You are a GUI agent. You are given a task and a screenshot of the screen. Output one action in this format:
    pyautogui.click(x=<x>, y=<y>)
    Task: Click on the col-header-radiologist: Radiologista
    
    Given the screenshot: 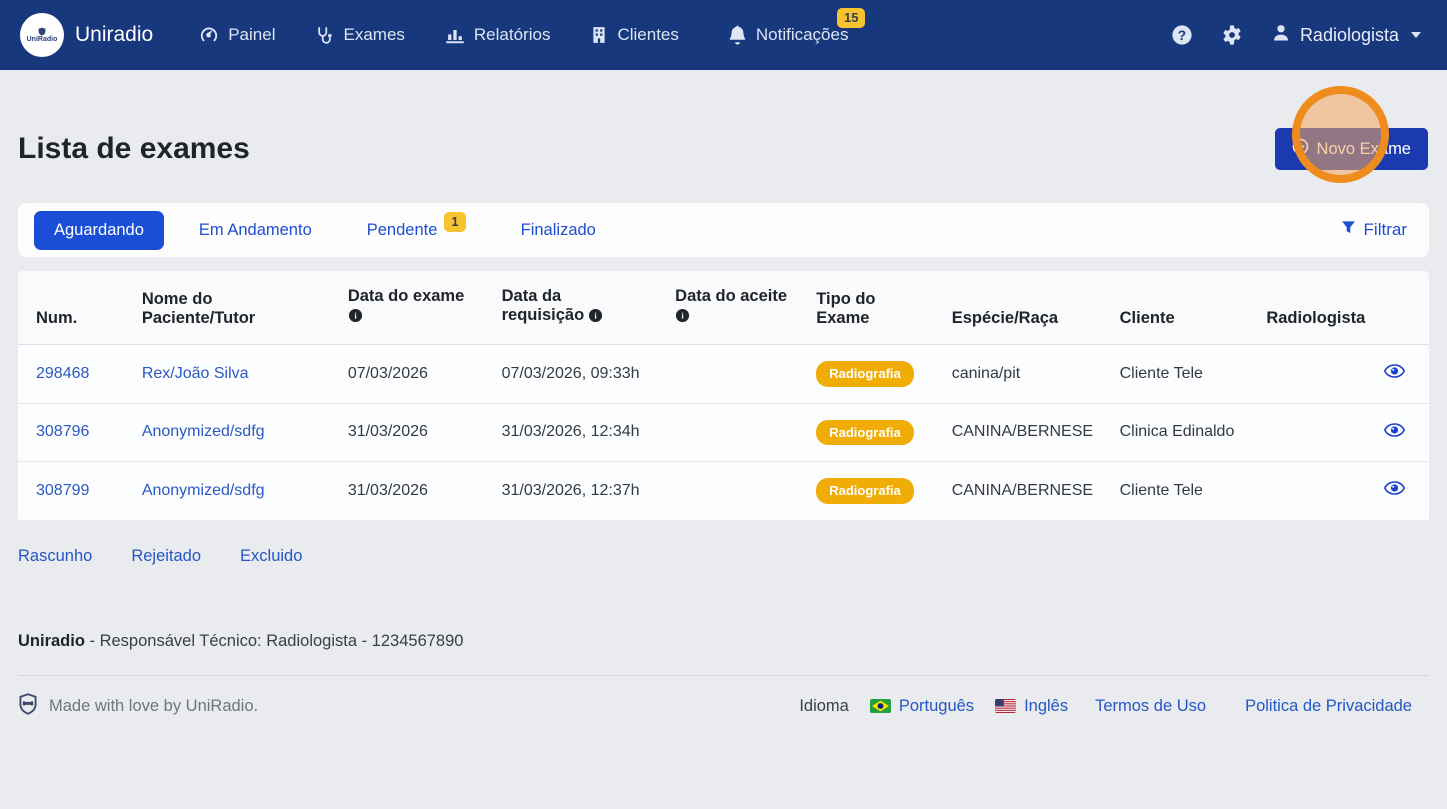 What is the action you would take?
    pyautogui.click(x=1338, y=308)
    